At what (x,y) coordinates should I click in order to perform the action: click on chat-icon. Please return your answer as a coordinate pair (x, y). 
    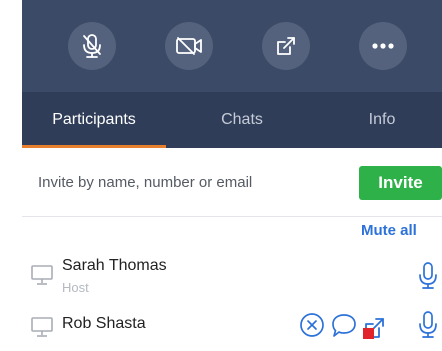
    Looking at the image, I should click on (344, 326).